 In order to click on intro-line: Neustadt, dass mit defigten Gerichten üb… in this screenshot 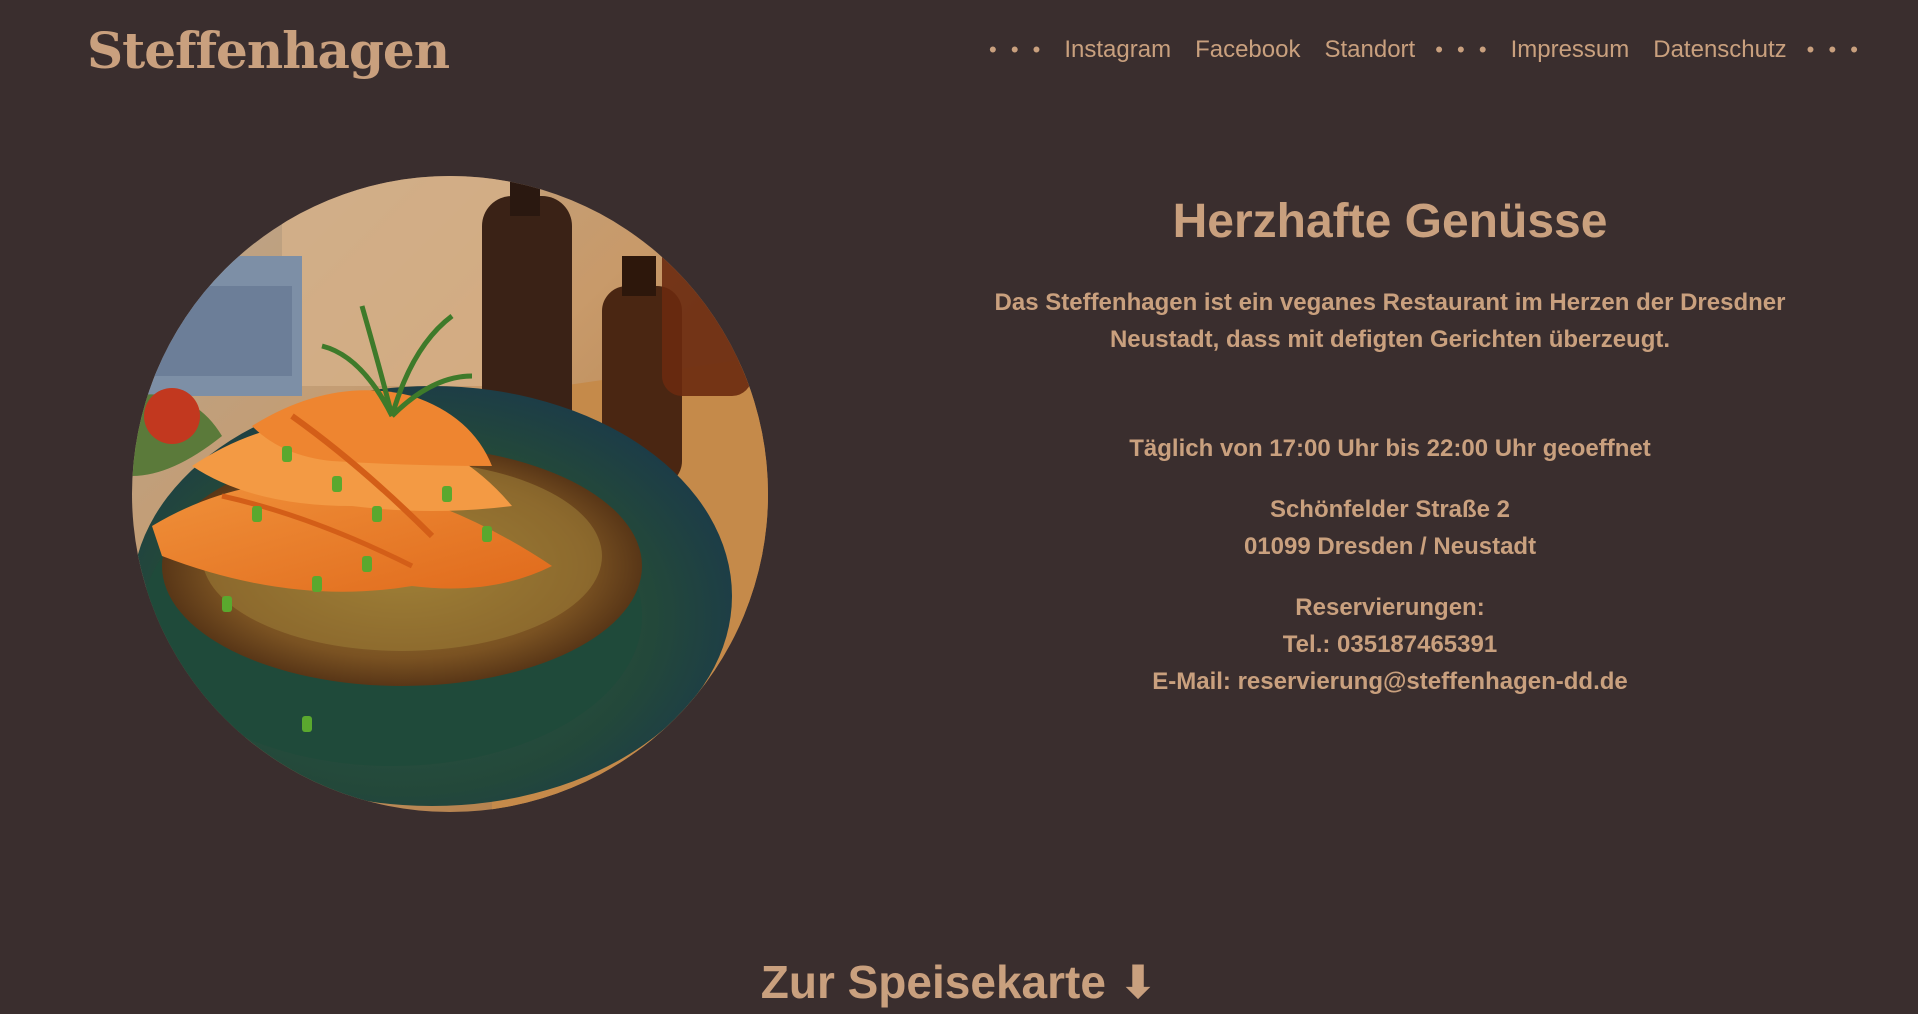, I will do `click(1390, 339)`.